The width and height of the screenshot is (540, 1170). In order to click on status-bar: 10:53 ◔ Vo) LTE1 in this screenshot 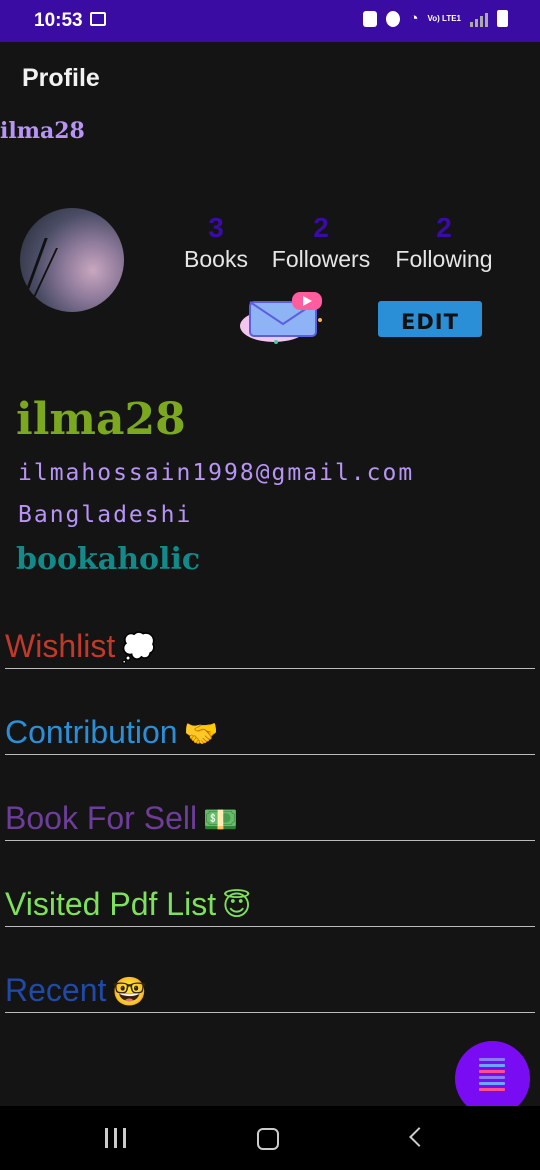, I will do `click(270, 21)`.